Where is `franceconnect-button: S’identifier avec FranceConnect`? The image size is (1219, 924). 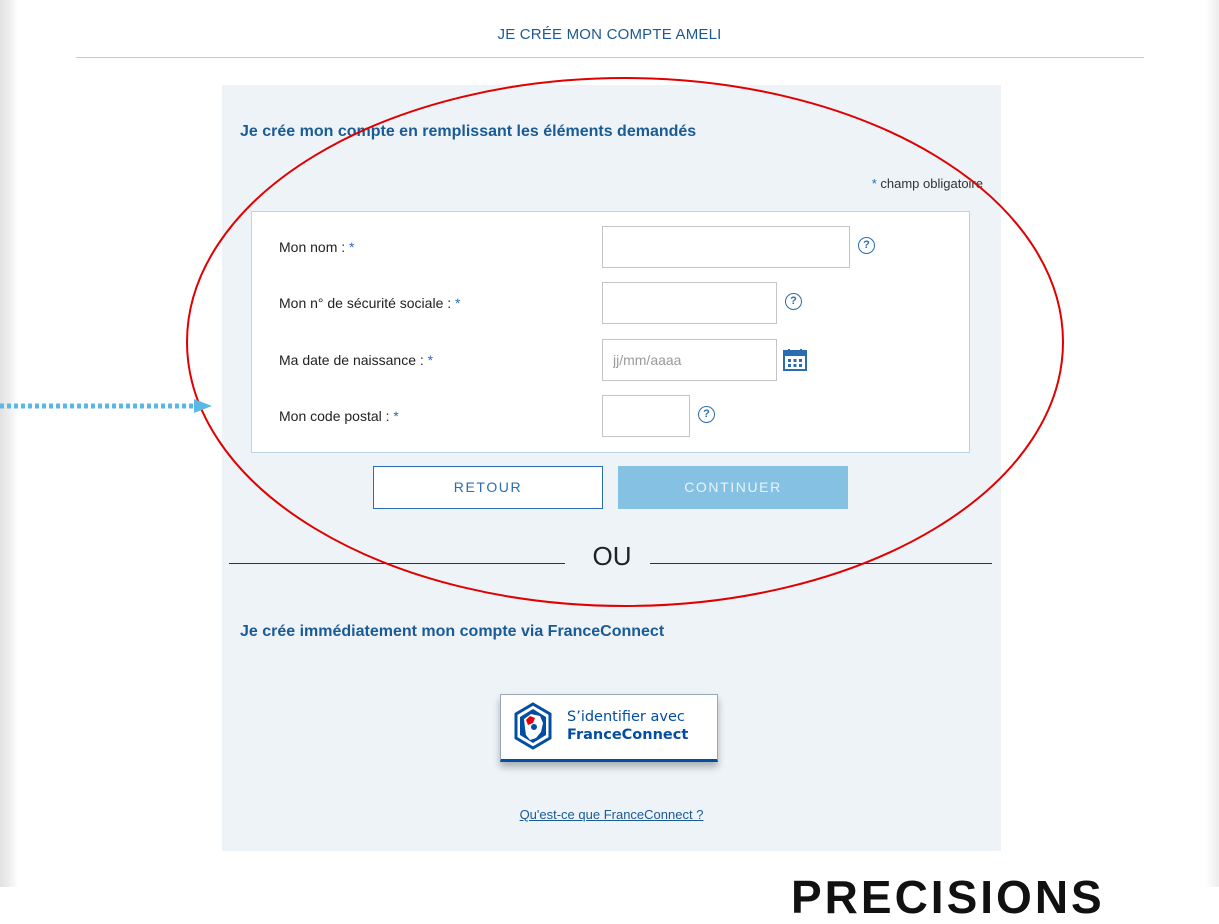 franceconnect-button: S’identifier avec FranceConnect is located at coordinates (609, 728).